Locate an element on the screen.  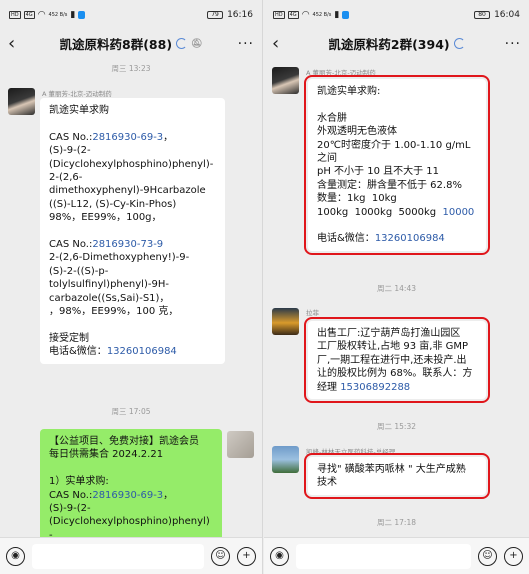
battery-icon: 79 is located at coordinates (215, 15).